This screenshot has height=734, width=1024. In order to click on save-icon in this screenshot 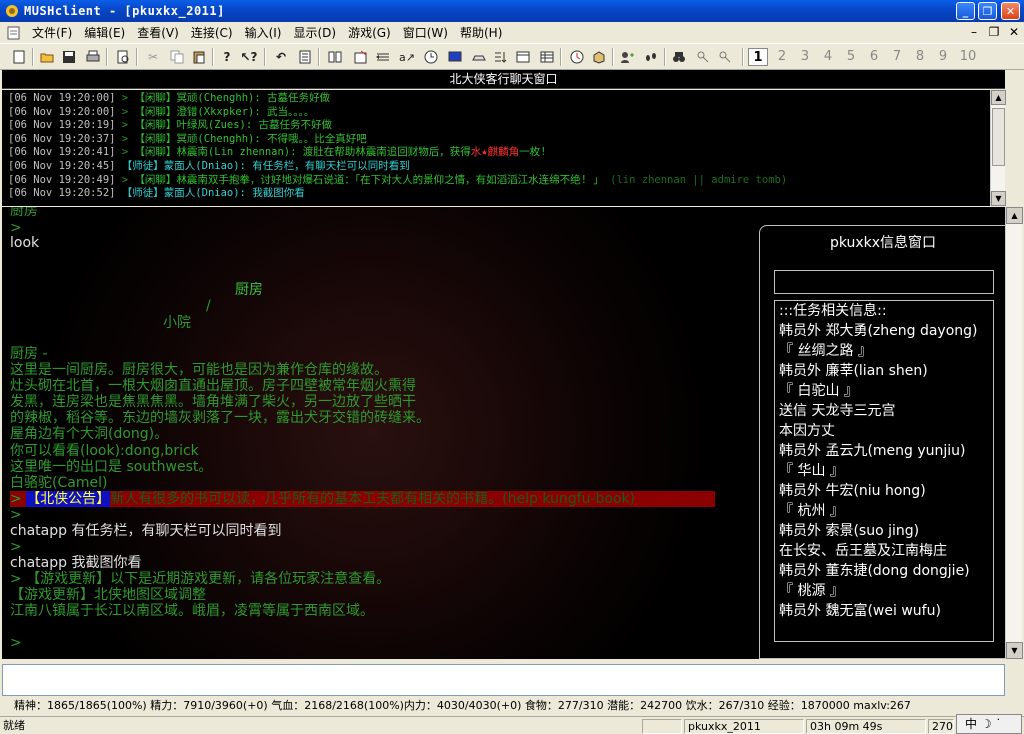, I will do `click(69, 57)`.